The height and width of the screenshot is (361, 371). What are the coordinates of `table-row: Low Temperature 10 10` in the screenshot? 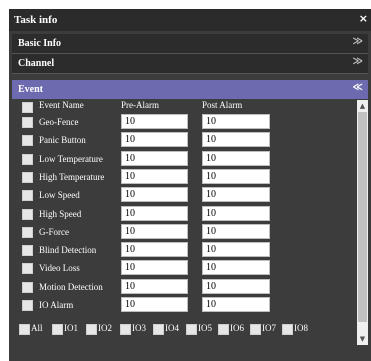 It's located at (183, 159).